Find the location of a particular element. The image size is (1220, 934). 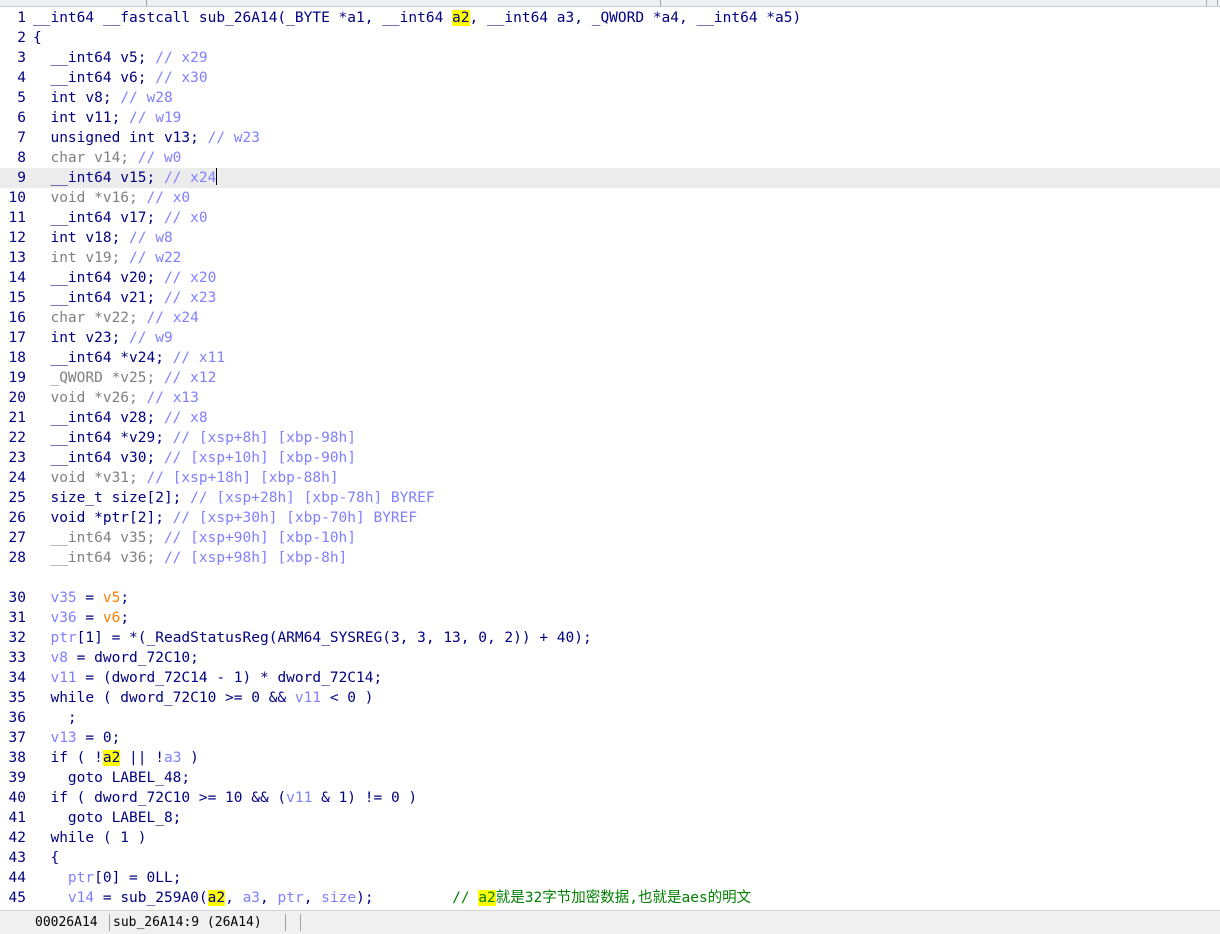

code-token: // x8 is located at coordinates (185, 418).